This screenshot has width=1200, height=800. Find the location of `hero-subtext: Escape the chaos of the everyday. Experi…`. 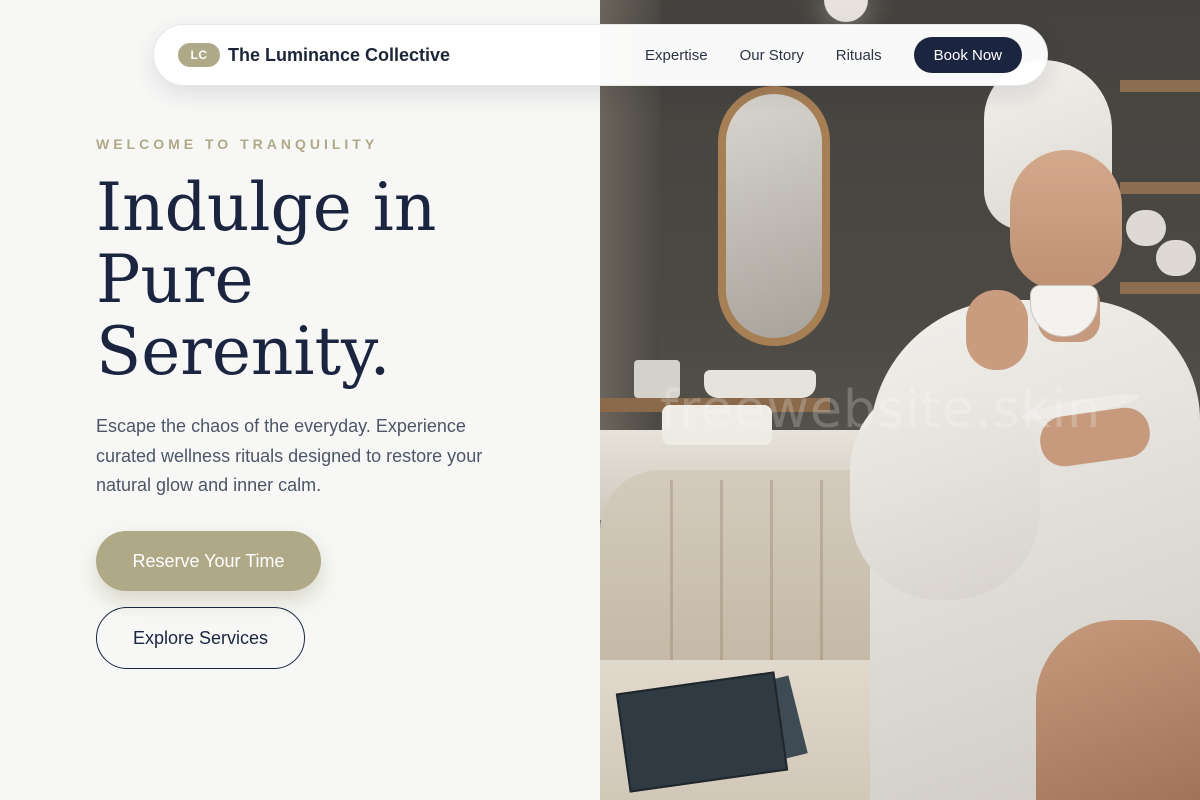

hero-subtext: Escape the chaos of the everyday. Experi… is located at coordinates (289, 455).